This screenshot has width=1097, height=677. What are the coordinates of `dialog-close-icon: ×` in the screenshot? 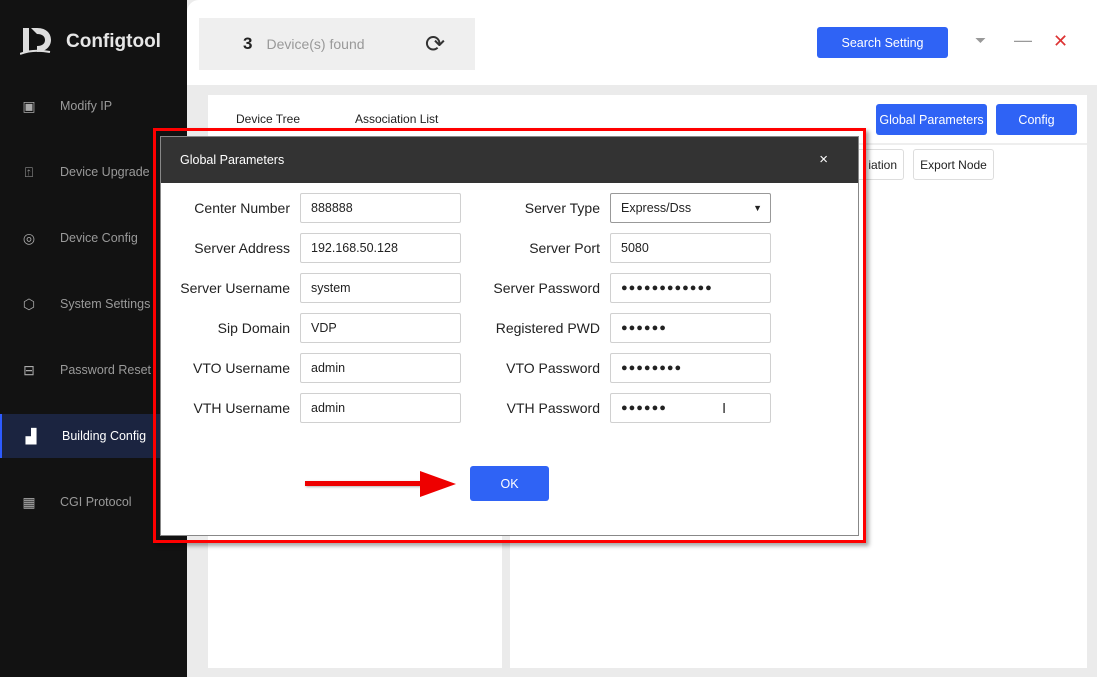 It's located at (823, 159).